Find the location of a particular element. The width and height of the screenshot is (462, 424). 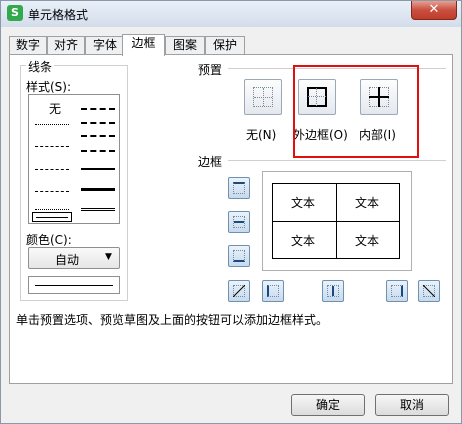

border-left-button is located at coordinates (273, 291).